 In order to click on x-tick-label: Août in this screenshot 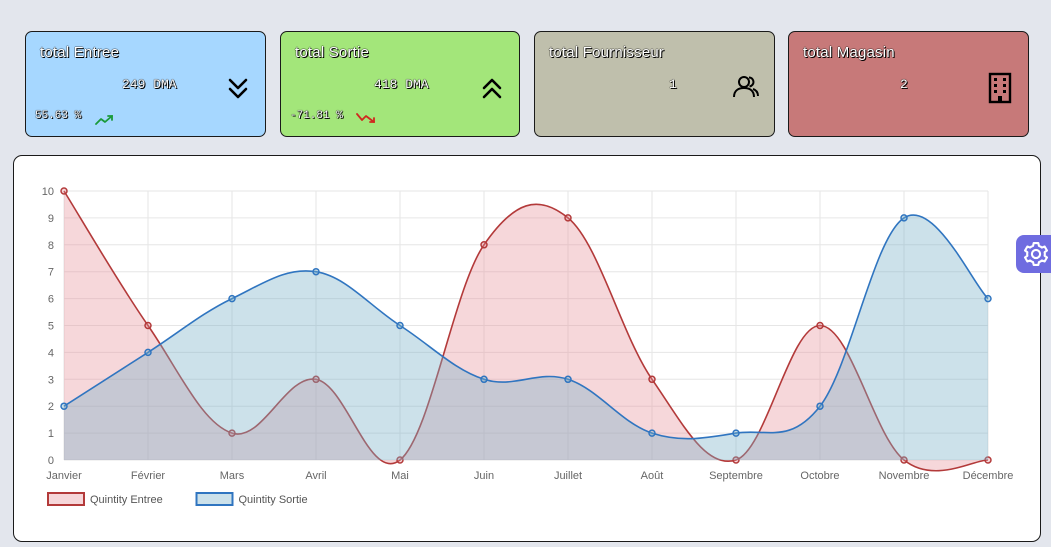, I will do `click(652, 476)`.